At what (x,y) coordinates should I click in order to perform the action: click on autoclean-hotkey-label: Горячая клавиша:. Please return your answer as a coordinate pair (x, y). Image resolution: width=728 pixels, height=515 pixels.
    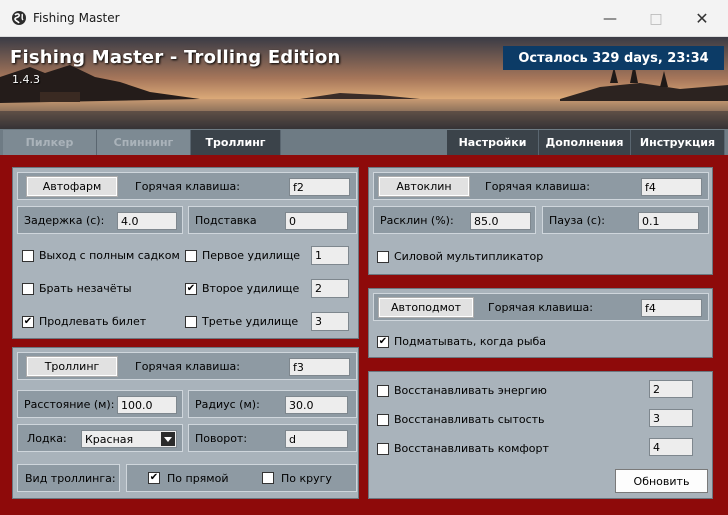
    Looking at the image, I should click on (537, 186).